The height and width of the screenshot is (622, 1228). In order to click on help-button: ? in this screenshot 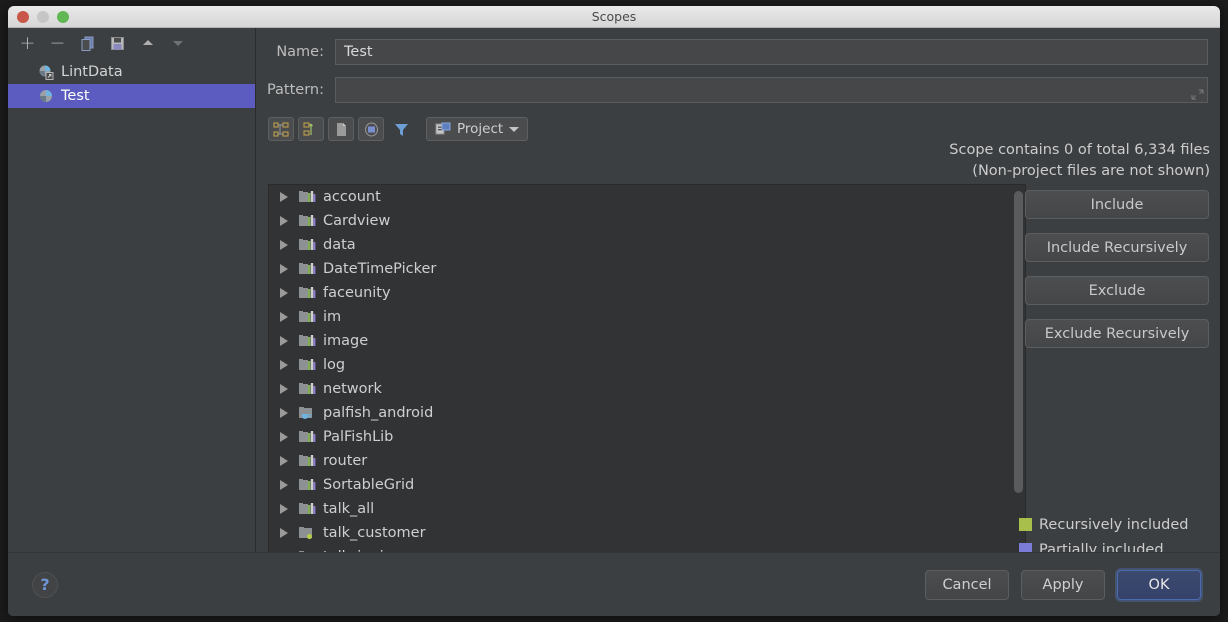, I will do `click(45, 584)`.